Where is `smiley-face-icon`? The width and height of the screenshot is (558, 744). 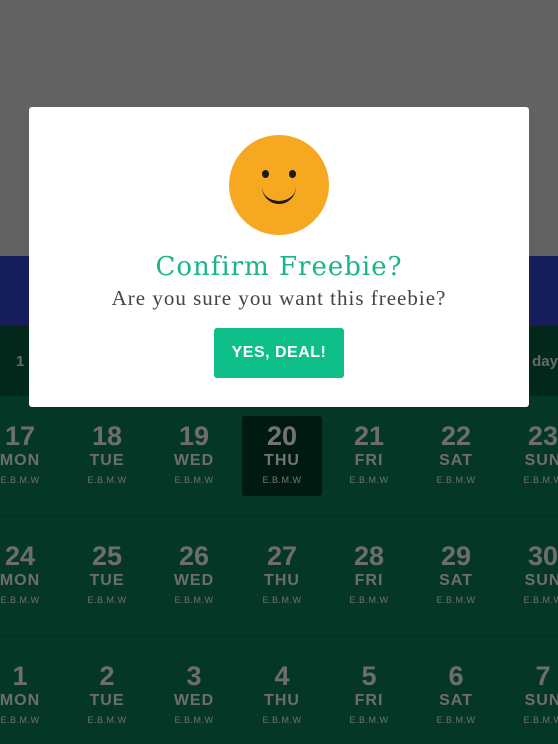 smiley-face-icon is located at coordinates (279, 185).